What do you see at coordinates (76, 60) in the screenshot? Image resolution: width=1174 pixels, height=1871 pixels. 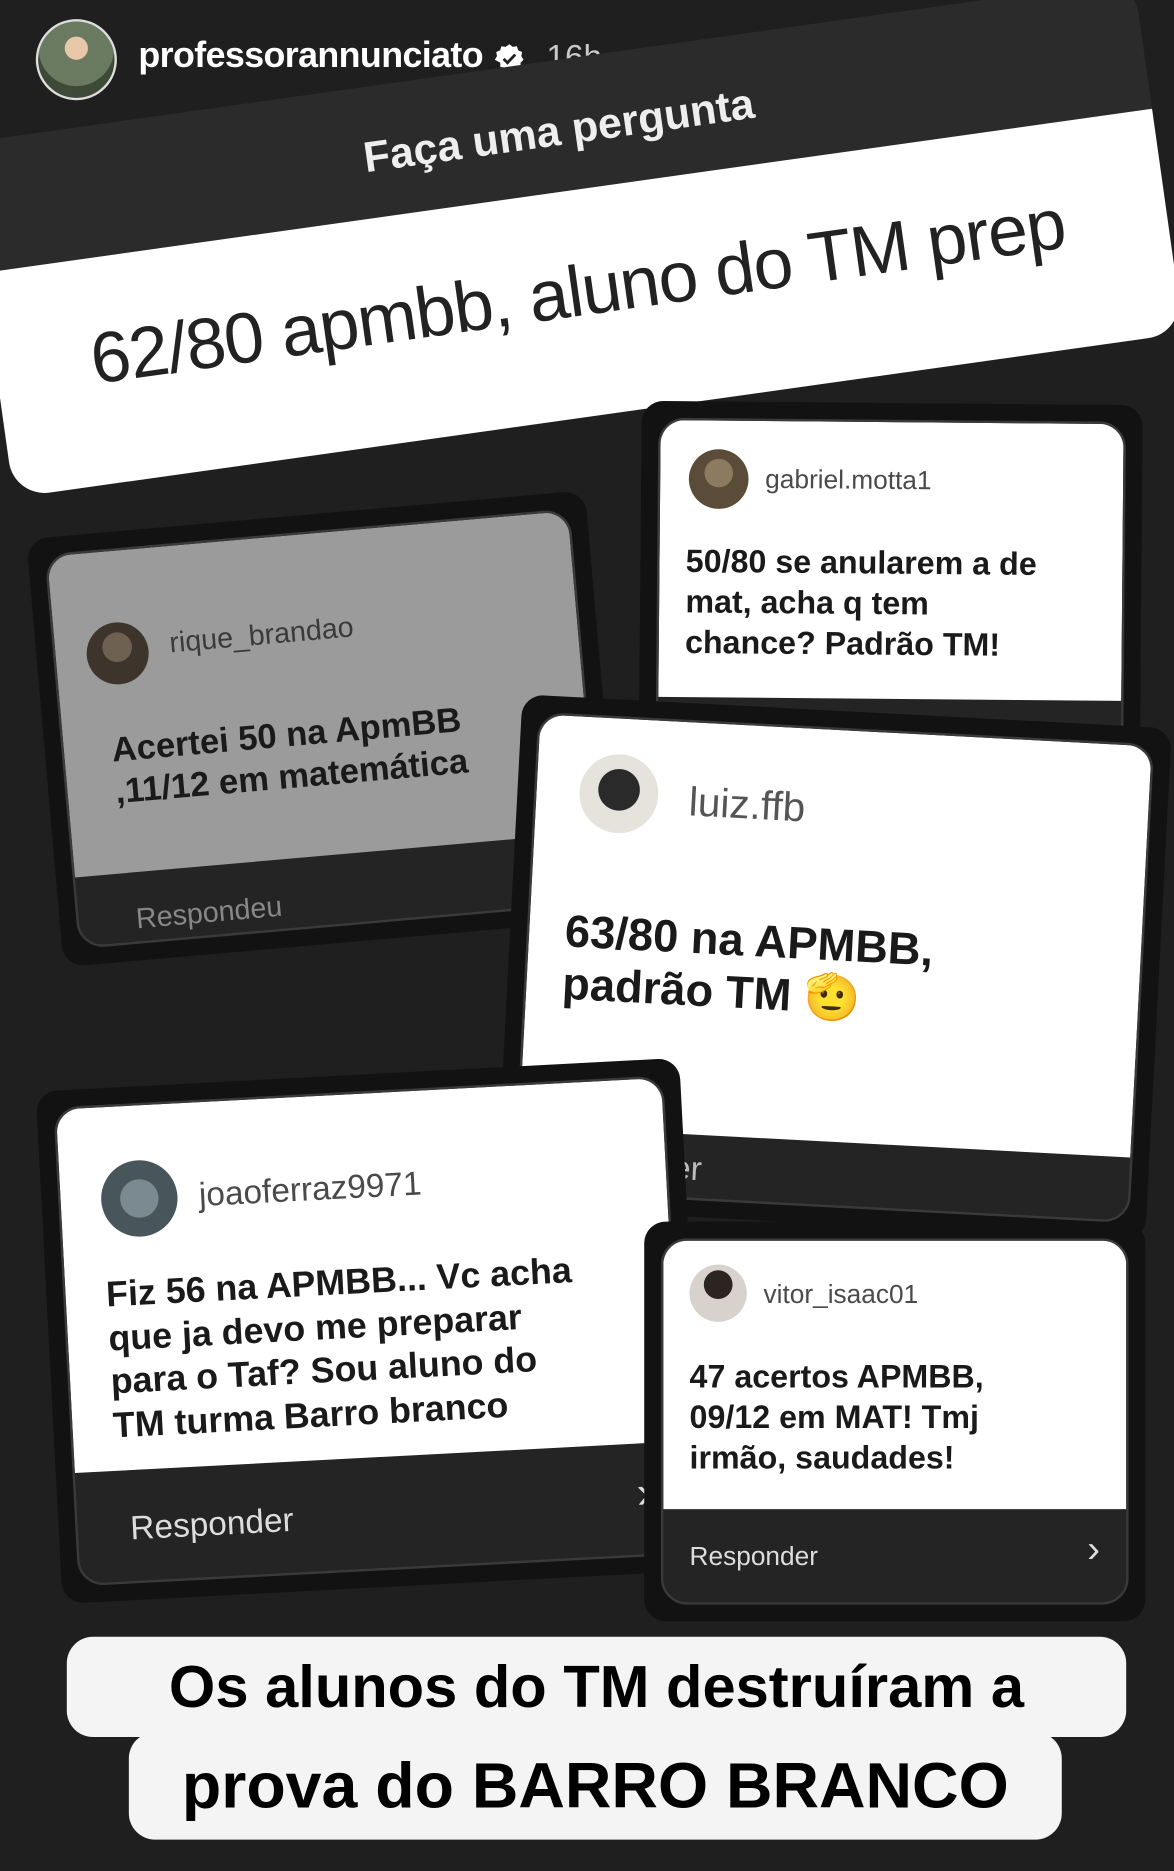 I see `profile-avatar` at bounding box center [76, 60].